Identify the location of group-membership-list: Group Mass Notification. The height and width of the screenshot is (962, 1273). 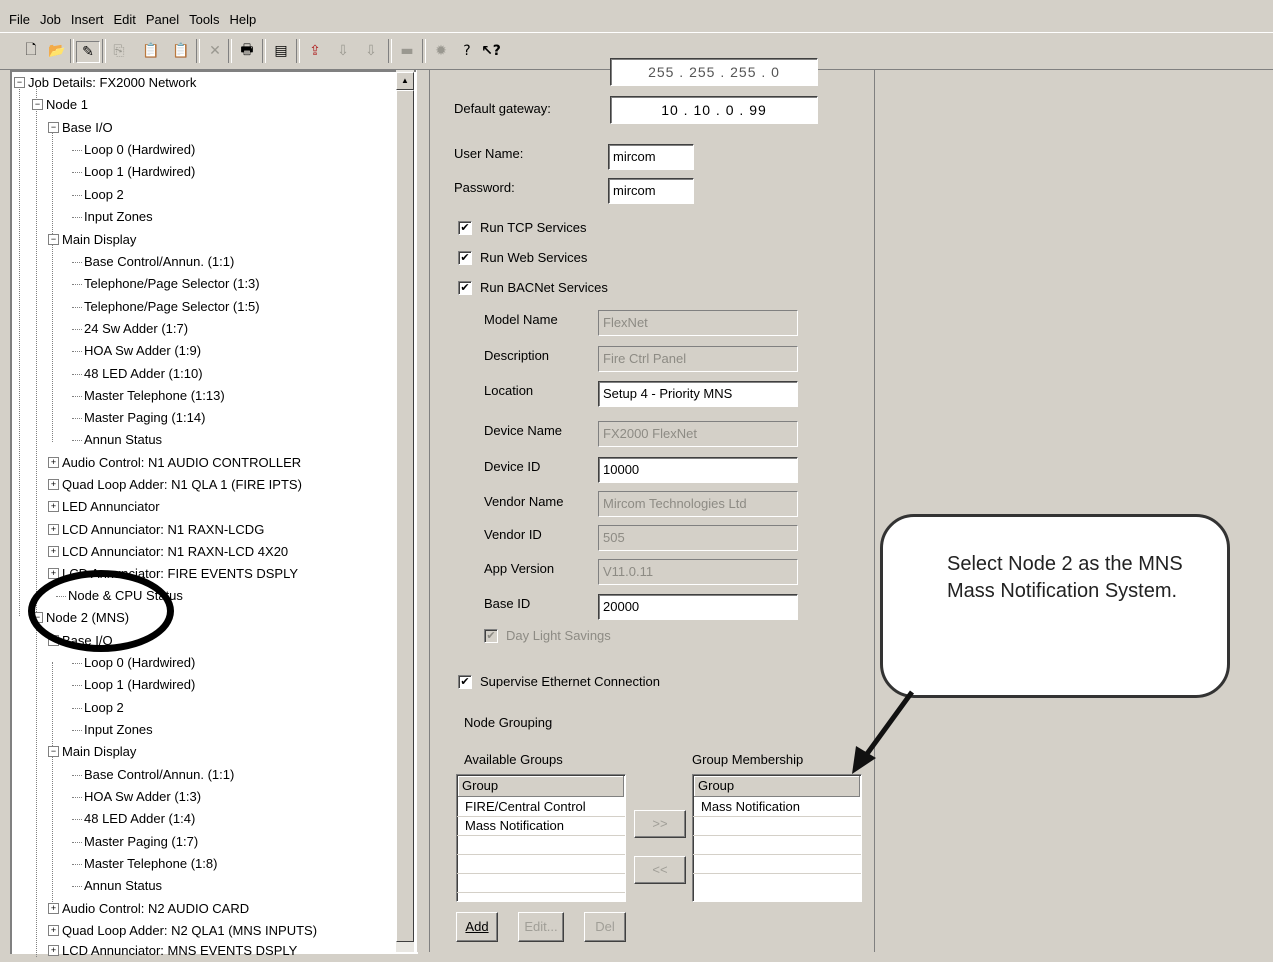
(777, 838).